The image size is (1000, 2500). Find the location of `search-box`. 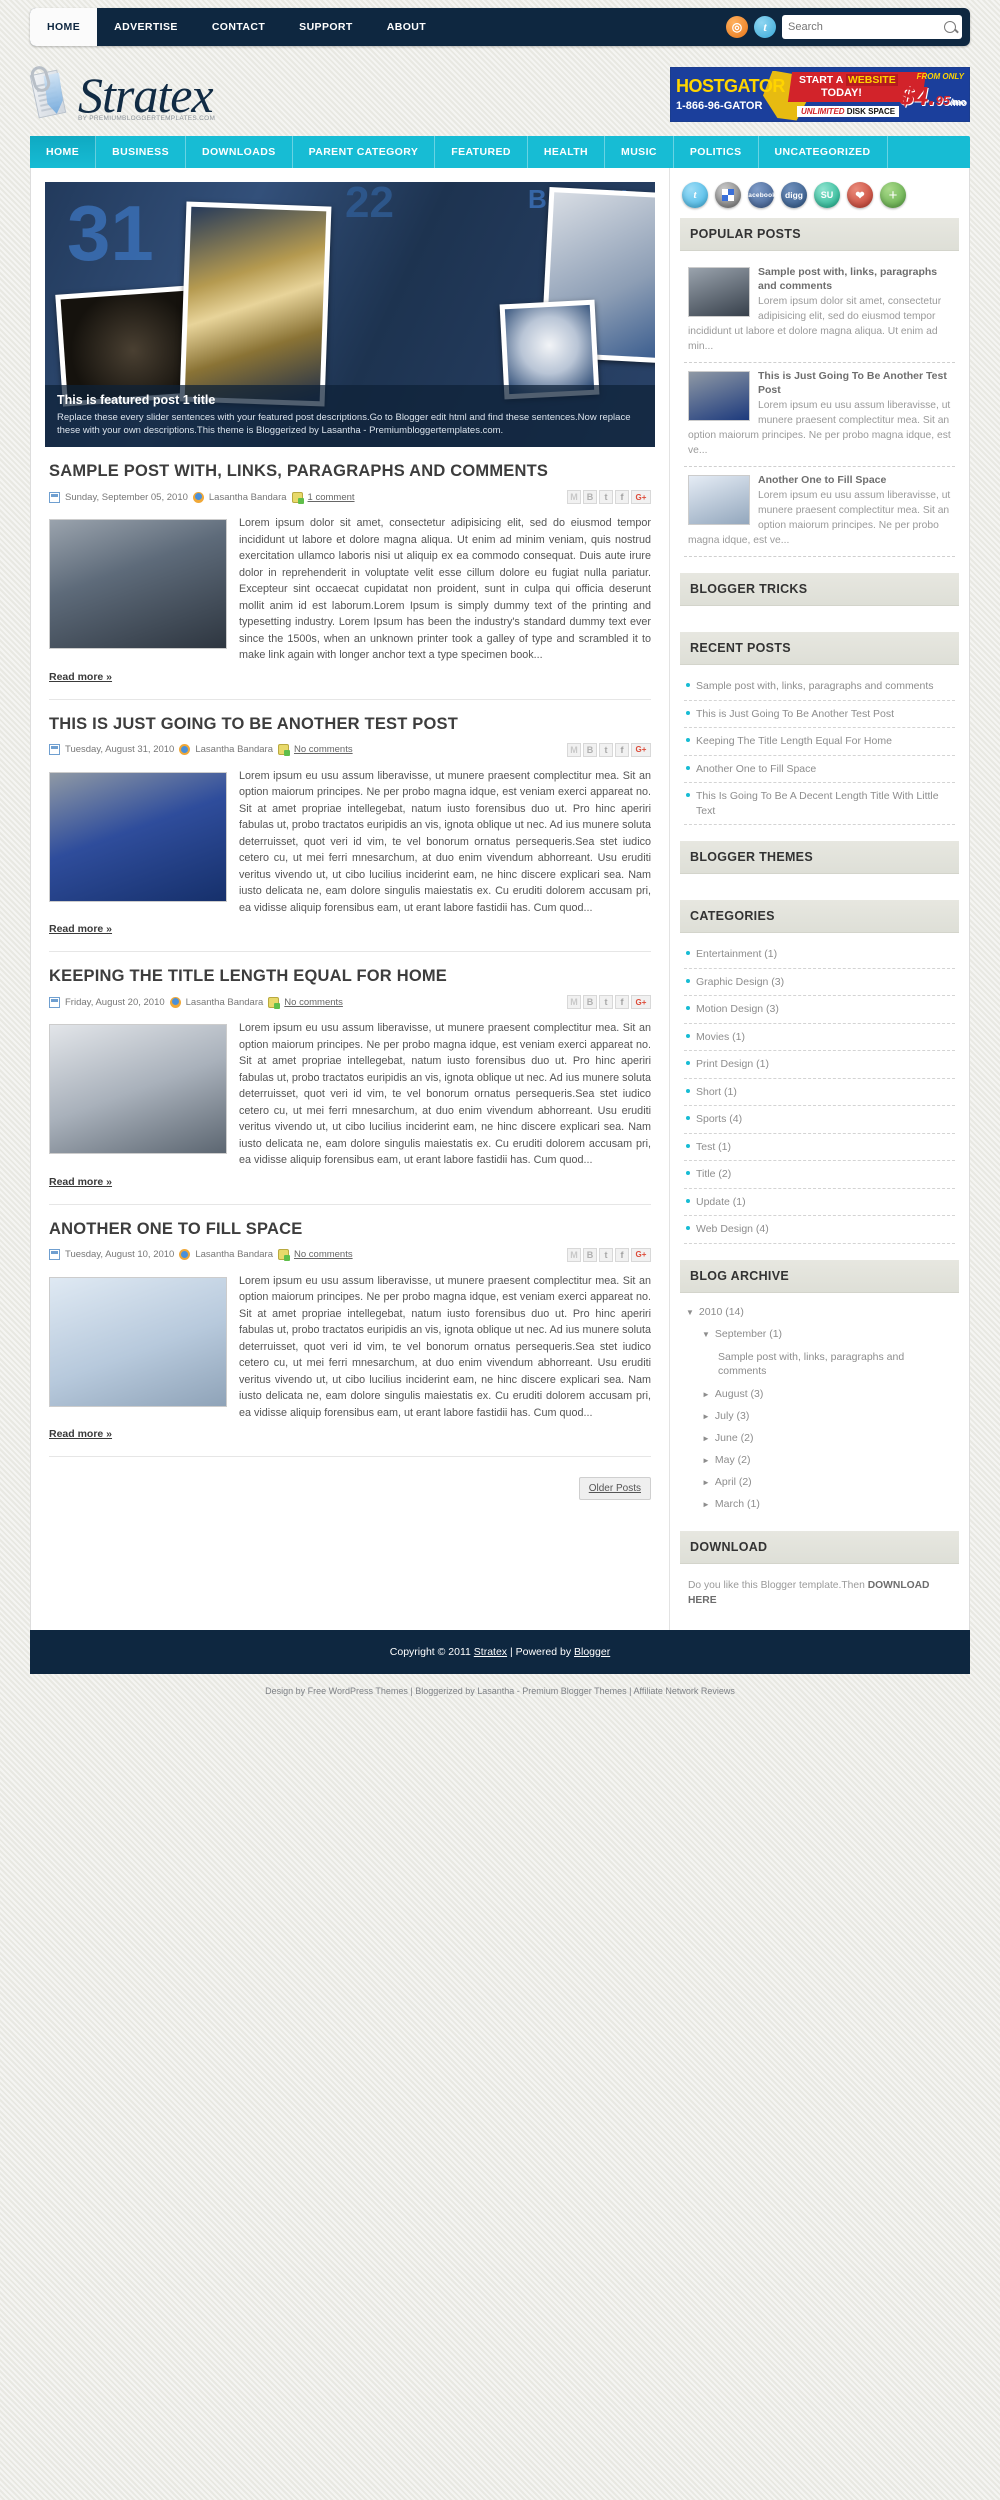

search-box is located at coordinates (872, 27).